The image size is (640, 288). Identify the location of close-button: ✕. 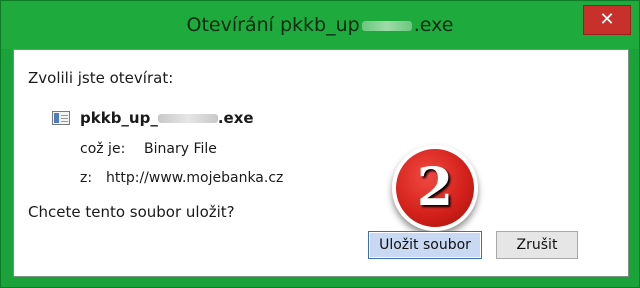
(607, 20).